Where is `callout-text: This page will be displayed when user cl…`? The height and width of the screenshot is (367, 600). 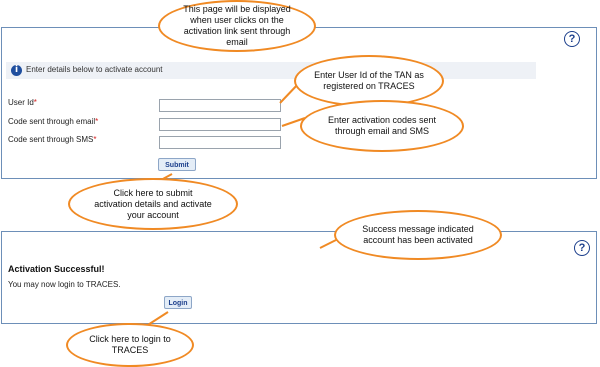
callout-text: This page will be displayed when user cl… is located at coordinates (237, 25).